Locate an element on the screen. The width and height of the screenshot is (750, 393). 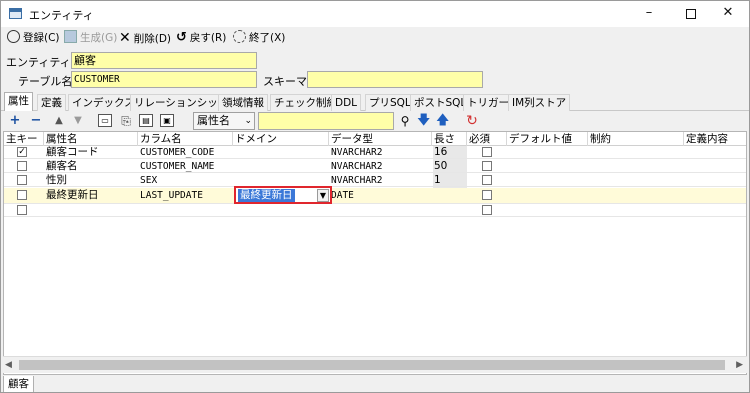
entity-name-field: 顧客 is located at coordinates (164, 60).